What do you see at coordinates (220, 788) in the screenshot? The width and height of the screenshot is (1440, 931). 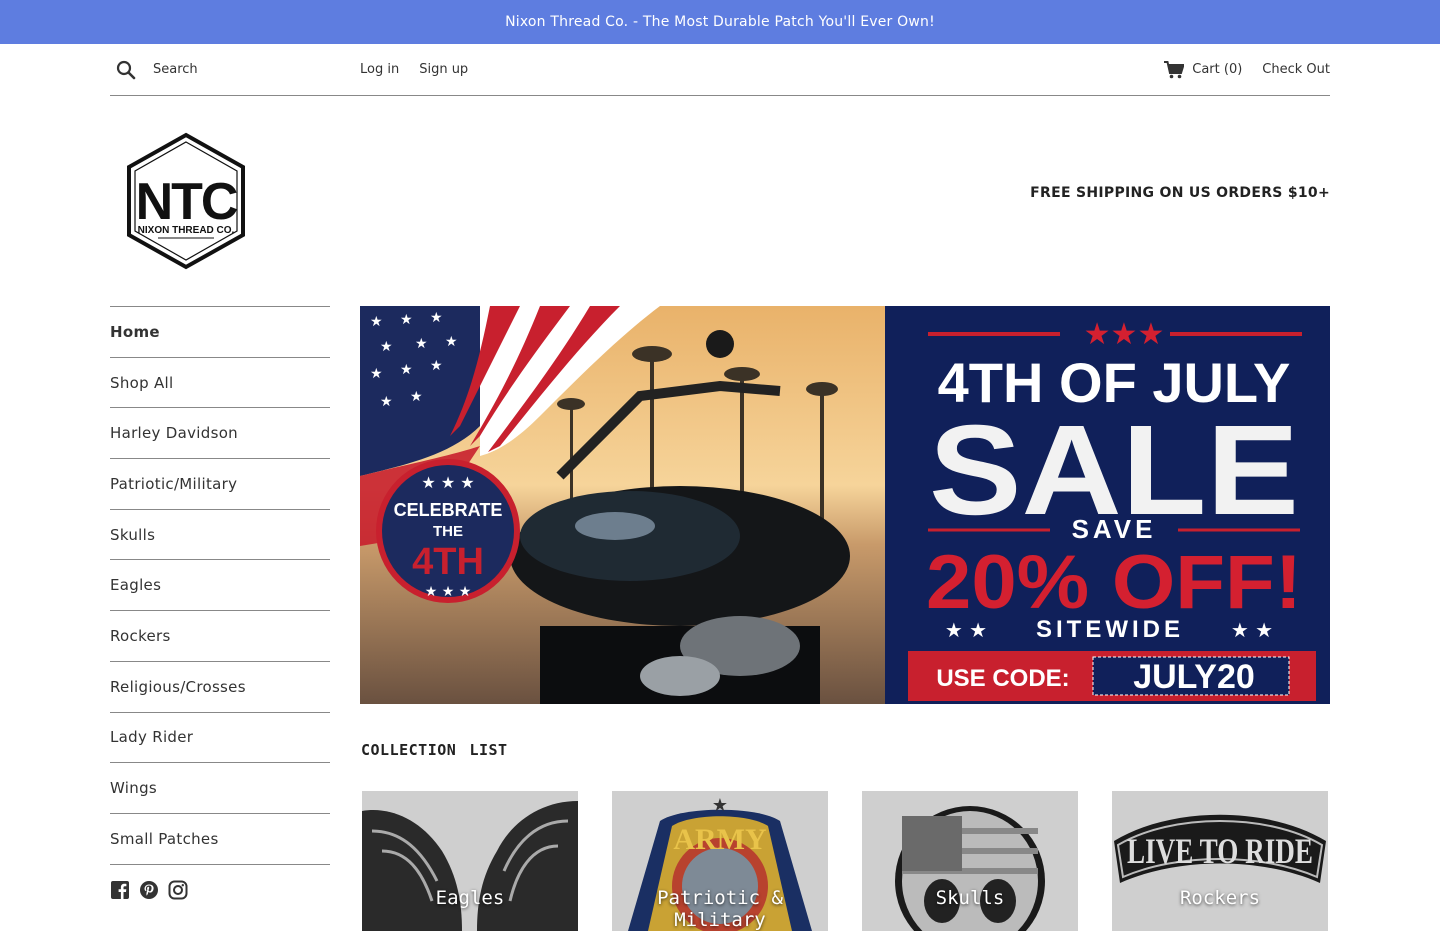 I see `sidebar-item-wings: Wings` at bounding box center [220, 788].